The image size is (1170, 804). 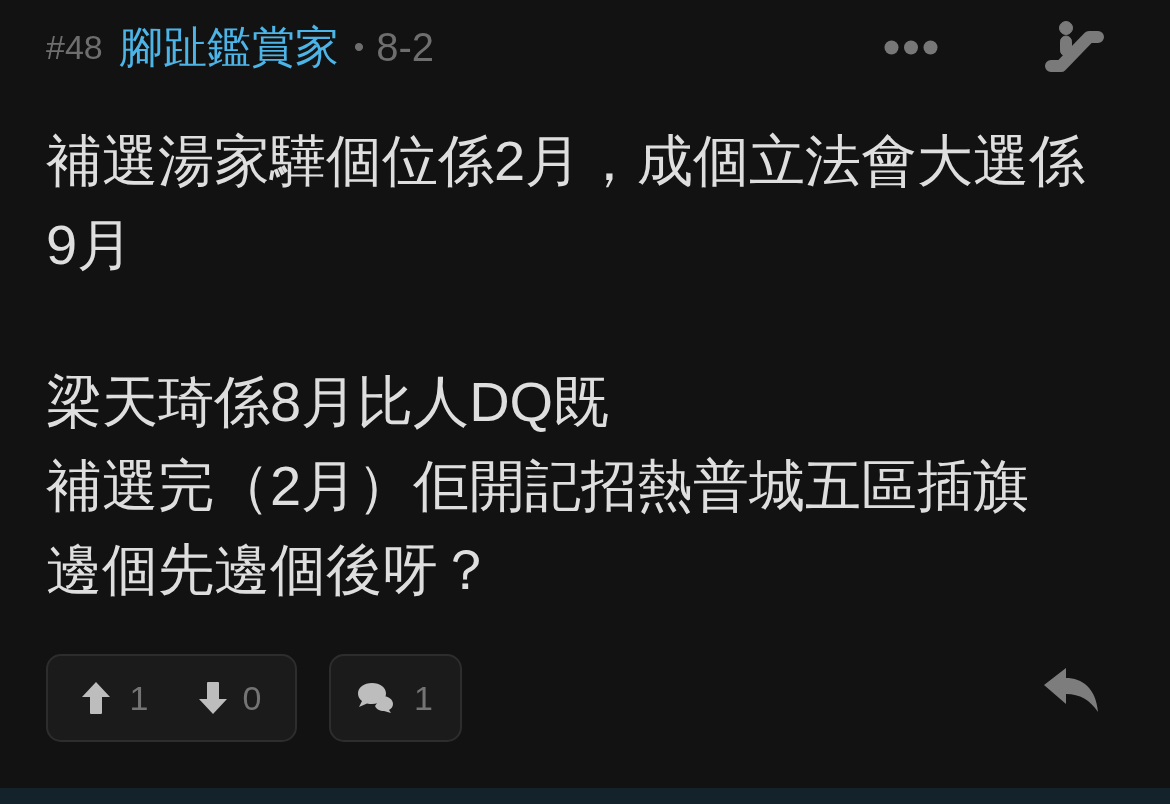 I want to click on up-arrow-icon, so click(x=95, y=698).